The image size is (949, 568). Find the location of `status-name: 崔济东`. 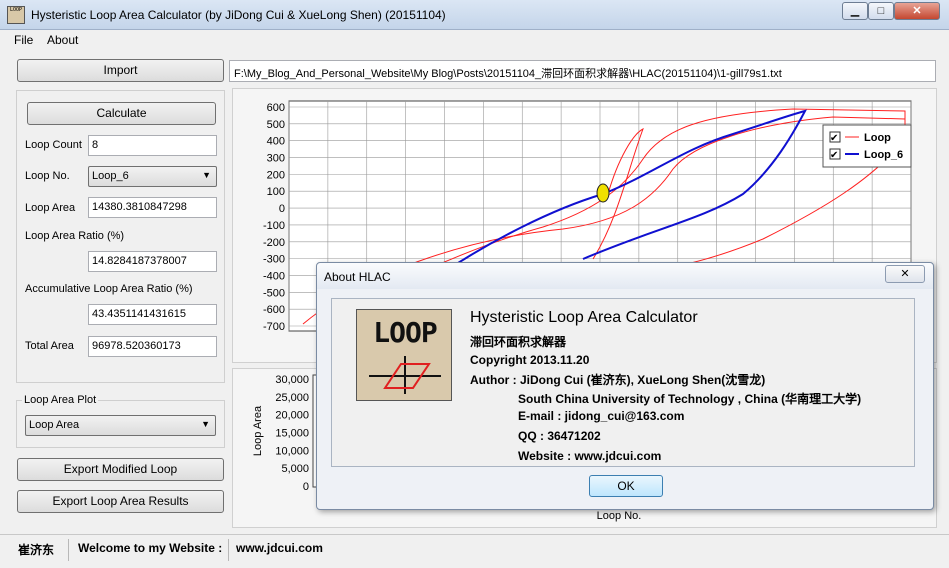

status-name: 崔济东 is located at coordinates (36, 550).